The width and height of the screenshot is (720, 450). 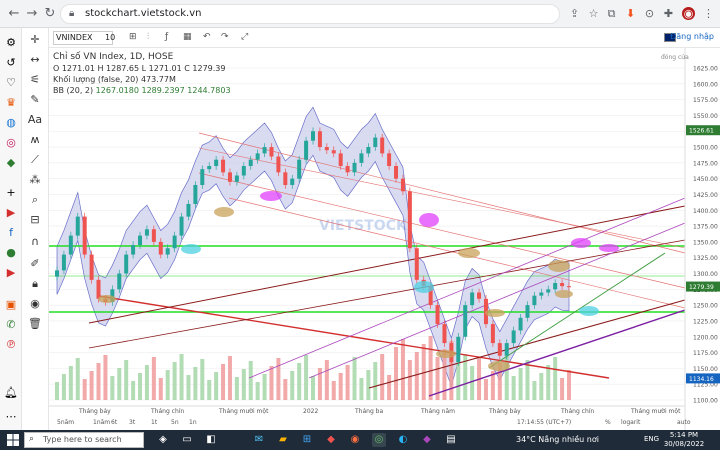 I want to click on undo-icon: ↶, so click(x=207, y=37).